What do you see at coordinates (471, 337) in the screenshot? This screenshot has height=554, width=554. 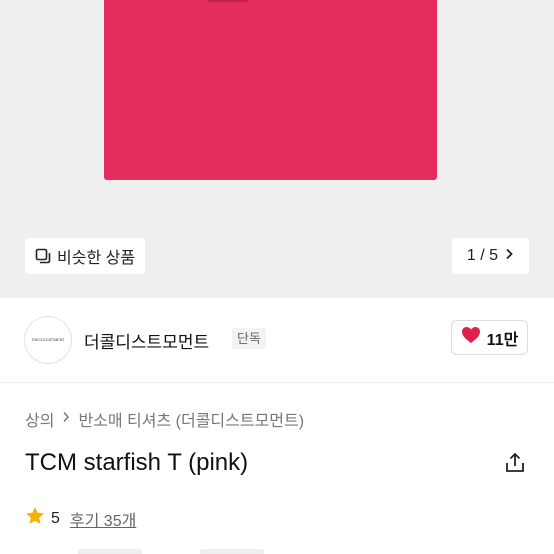 I see `heart-icon` at bounding box center [471, 337].